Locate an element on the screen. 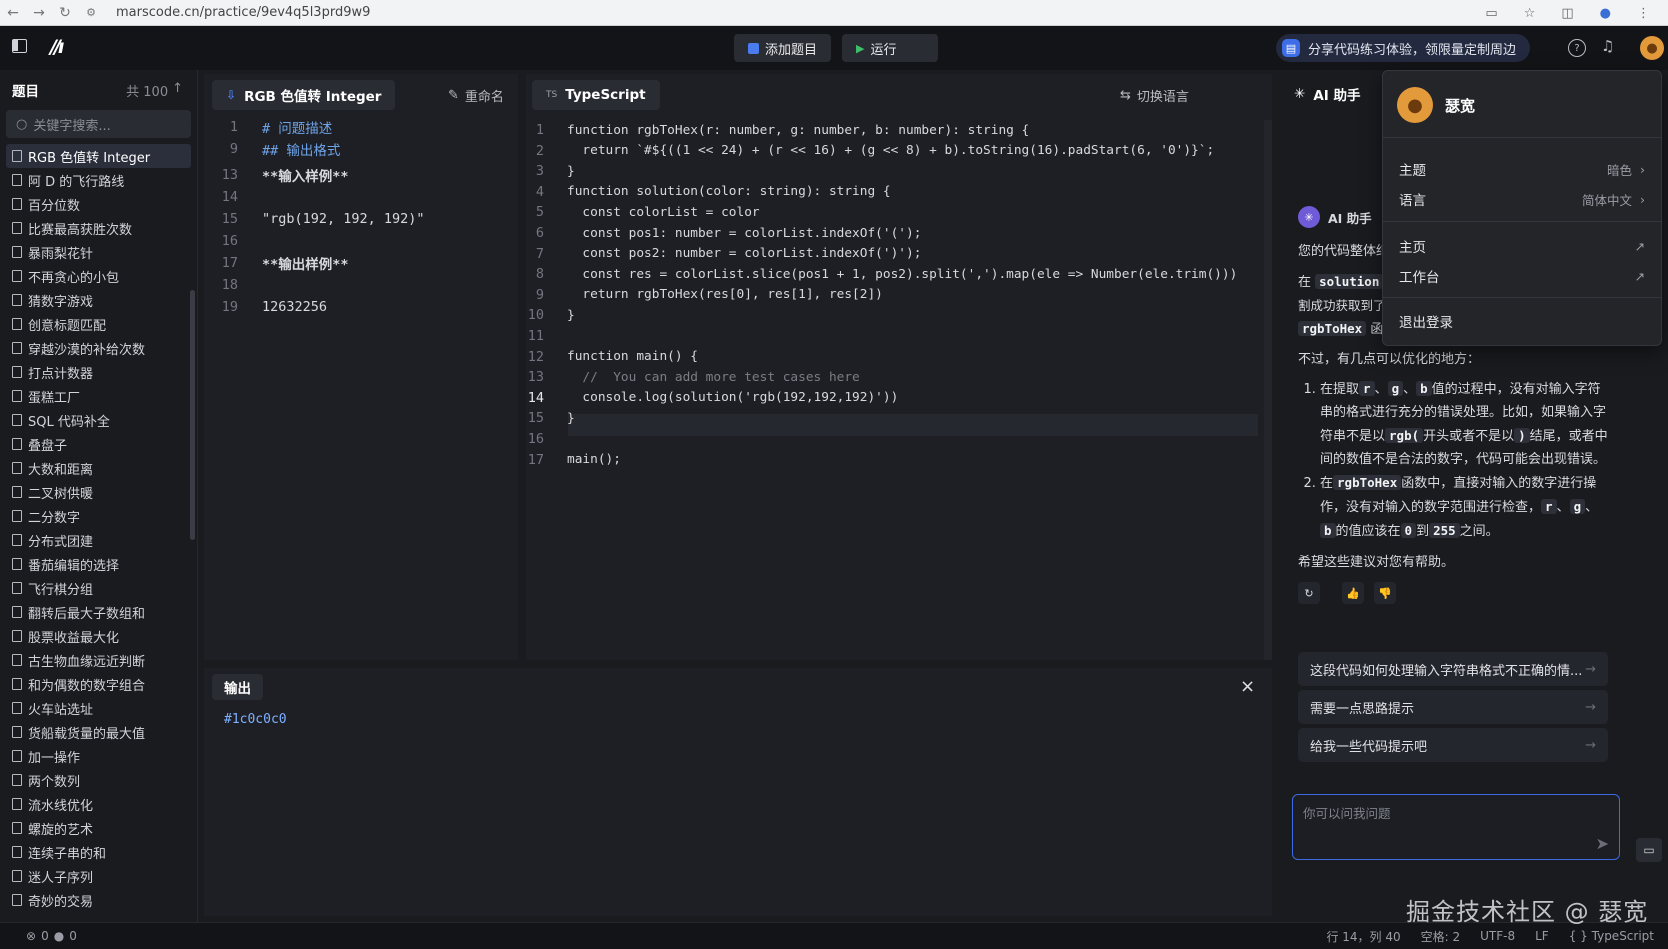 The width and height of the screenshot is (1668, 949). sidebar-scrollbar is located at coordinates (192, 415).